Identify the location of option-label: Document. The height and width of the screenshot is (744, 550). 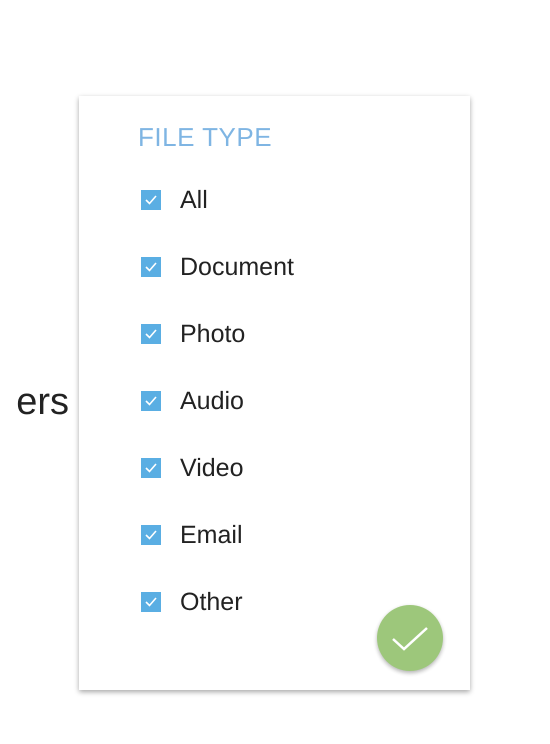
(237, 267).